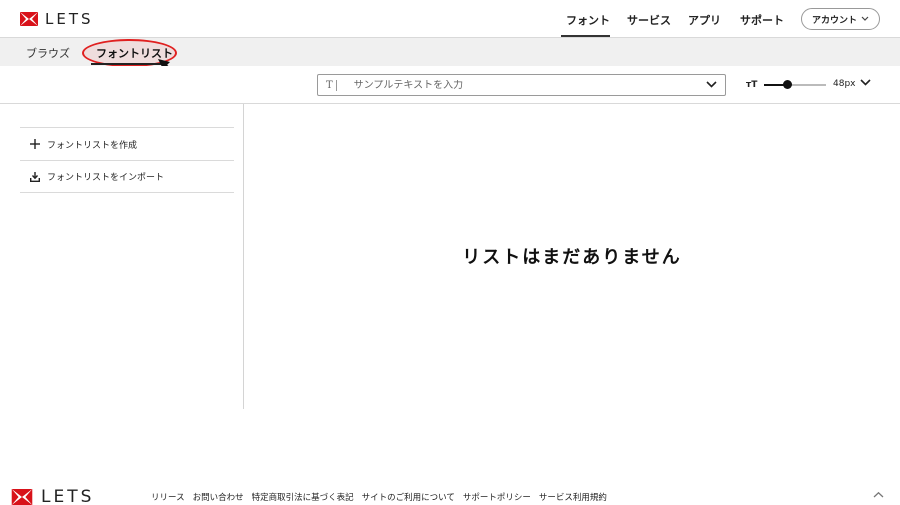 The image size is (900, 505). Describe the element at coordinates (878, 495) in the screenshot. I see `chevron-up-icon` at that location.